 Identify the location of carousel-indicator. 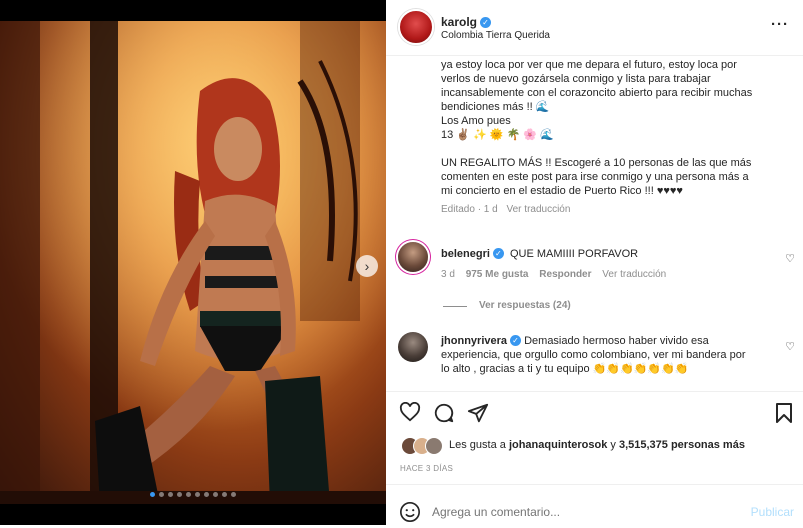
(193, 494).